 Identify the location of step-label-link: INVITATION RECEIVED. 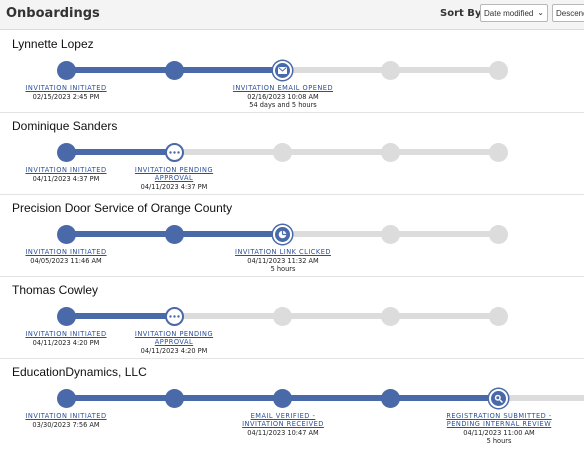
(283, 424).